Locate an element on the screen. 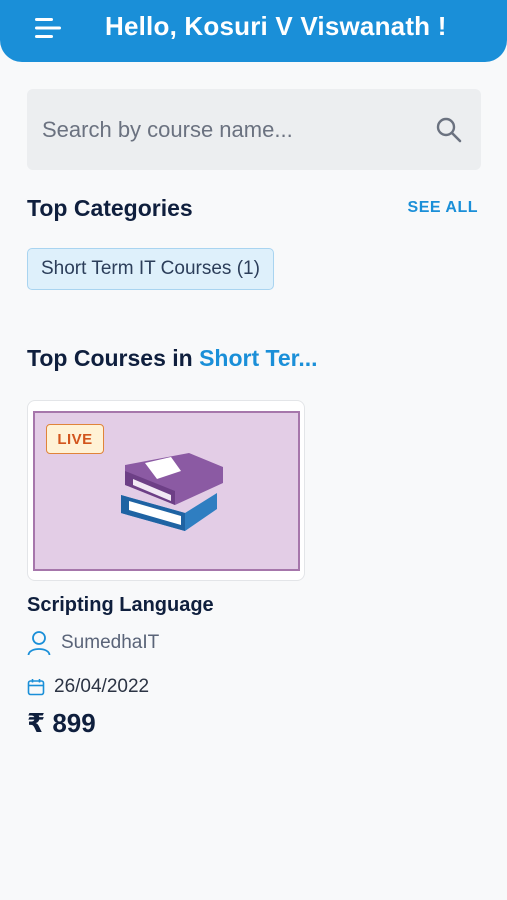 This screenshot has height=900, width=507. course-thumbnail: LIVE is located at coordinates (166, 491).